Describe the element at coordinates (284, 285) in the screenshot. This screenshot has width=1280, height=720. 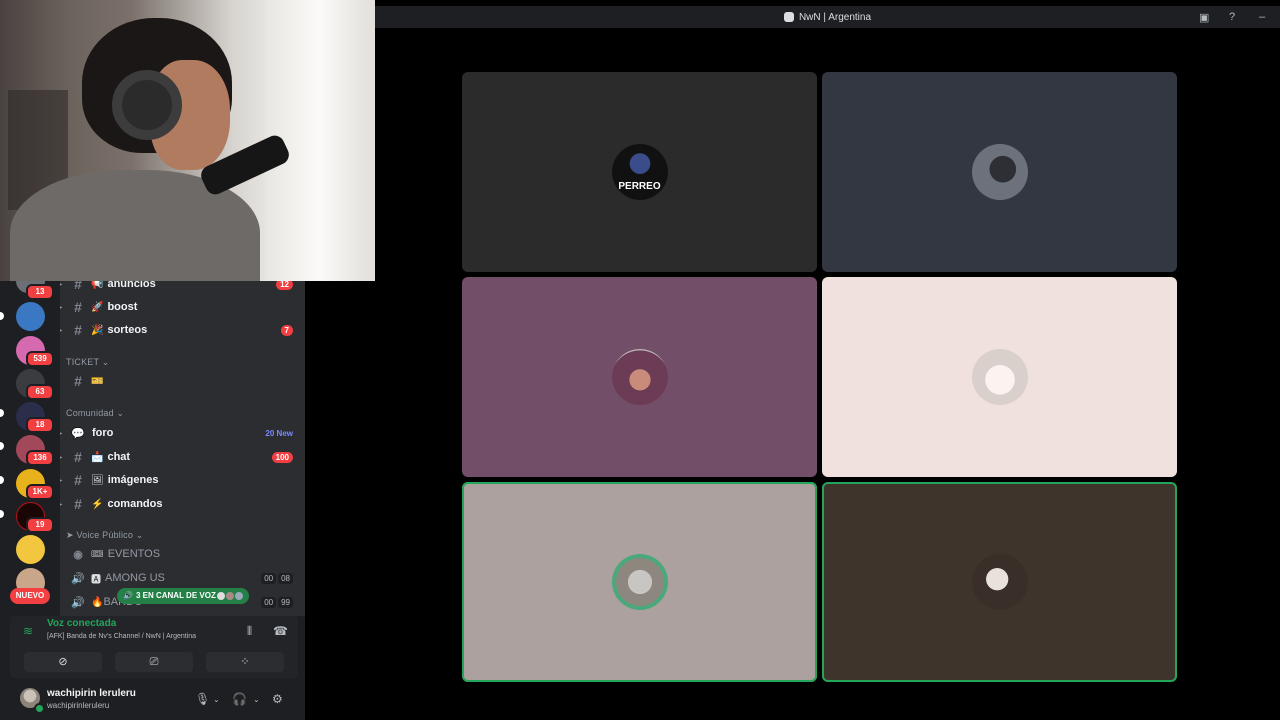
I see `mention-badge: 12` at that location.